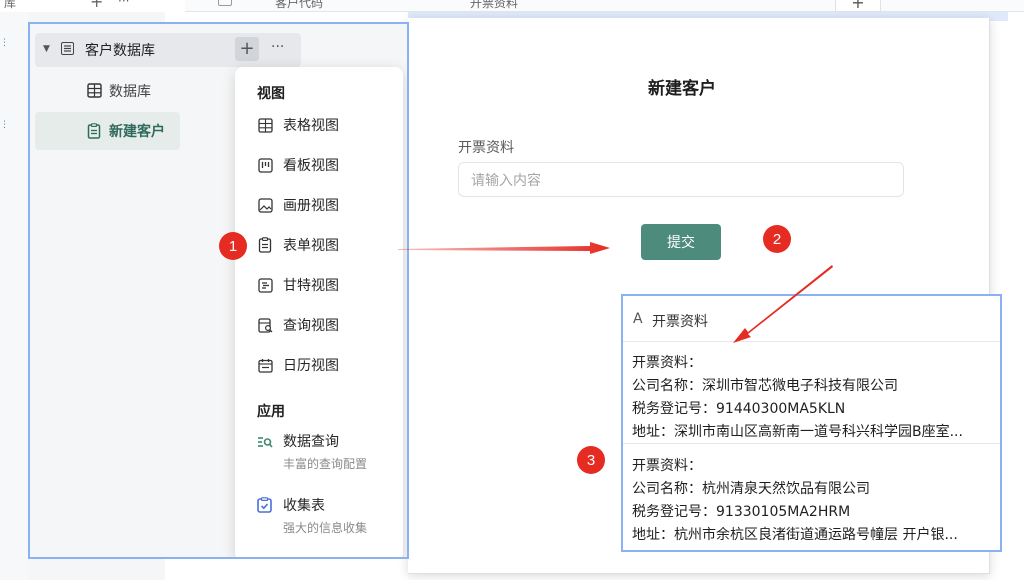 This screenshot has width=1024, height=580. What do you see at coordinates (233, 246) in the screenshot?
I see `step-badge-1: 1` at bounding box center [233, 246].